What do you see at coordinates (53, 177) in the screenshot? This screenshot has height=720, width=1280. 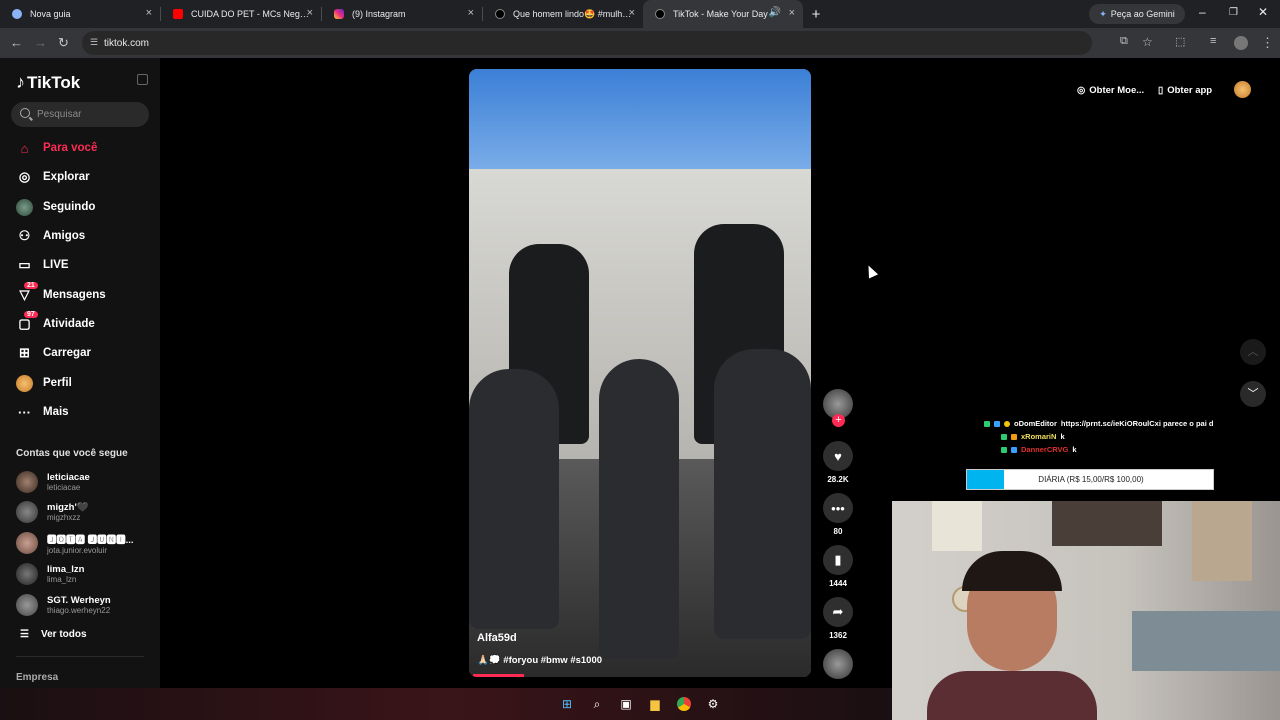 I see `nav-explorar: ◎ Explorar` at bounding box center [53, 177].